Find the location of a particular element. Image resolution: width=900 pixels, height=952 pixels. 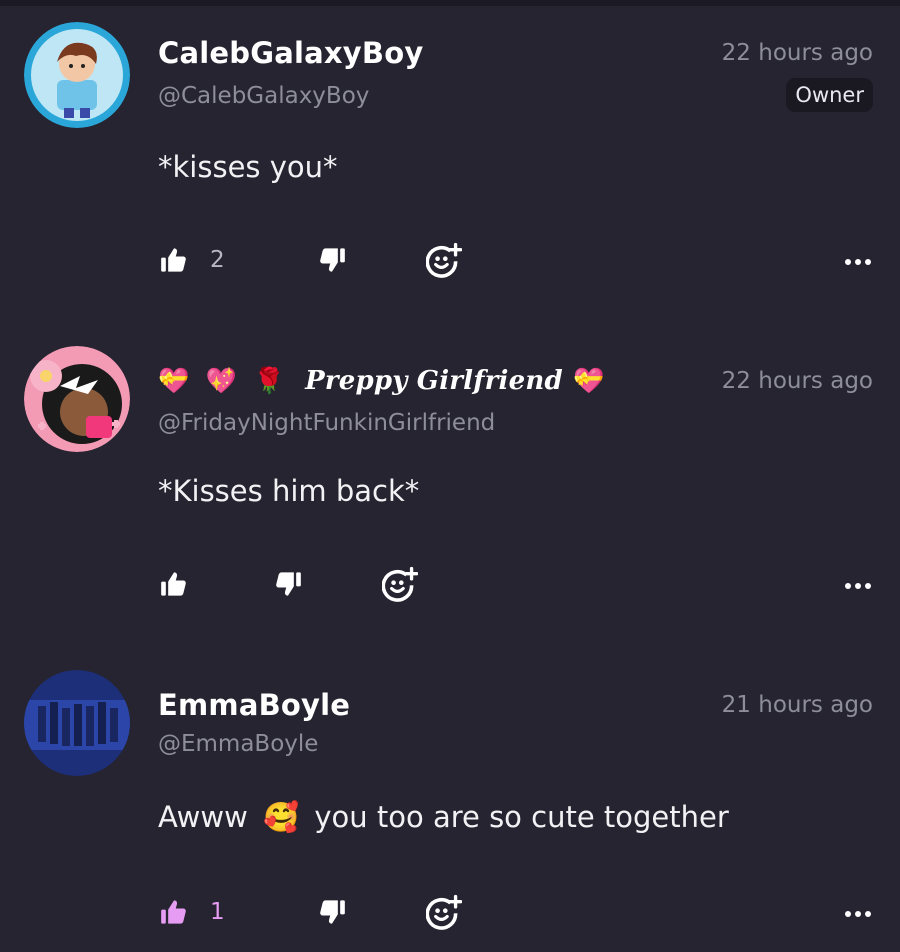

smiling-hearts-emoji: 🥰 is located at coordinates (281, 817).